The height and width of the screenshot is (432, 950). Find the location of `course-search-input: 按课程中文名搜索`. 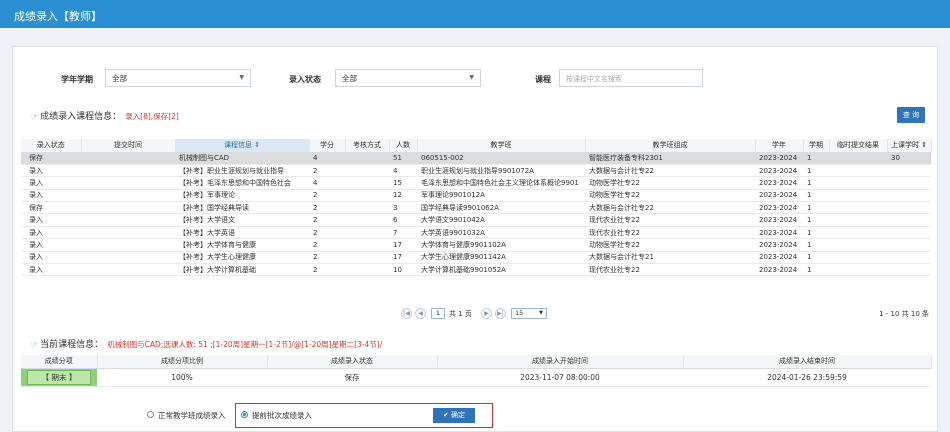

course-search-input: 按课程中文名搜索 is located at coordinates (631, 78).